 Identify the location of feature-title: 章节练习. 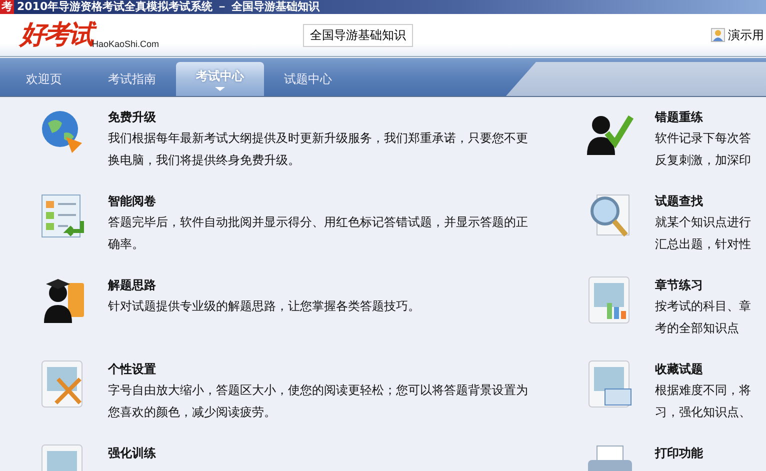
(679, 285).